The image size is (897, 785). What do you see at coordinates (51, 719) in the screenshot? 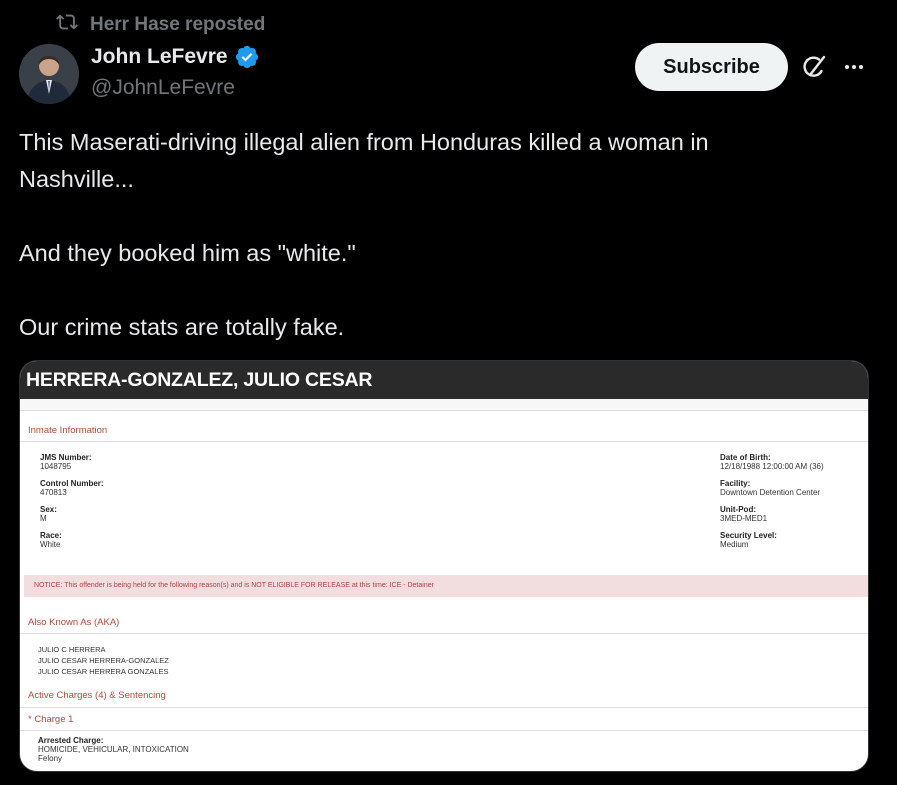
I see `charge-1-heading: * Charge 1` at bounding box center [51, 719].